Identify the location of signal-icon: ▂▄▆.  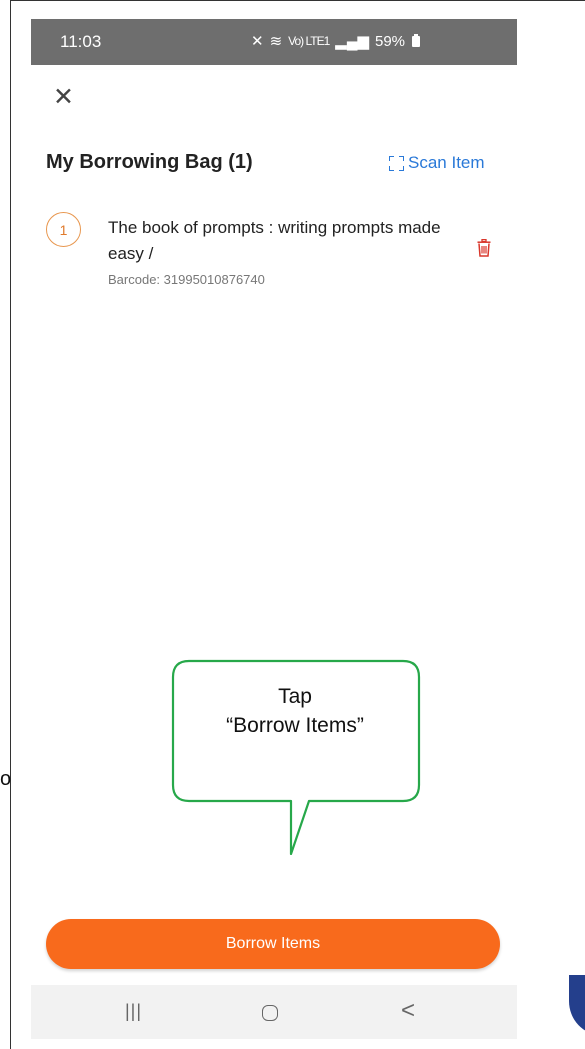
(352, 41).